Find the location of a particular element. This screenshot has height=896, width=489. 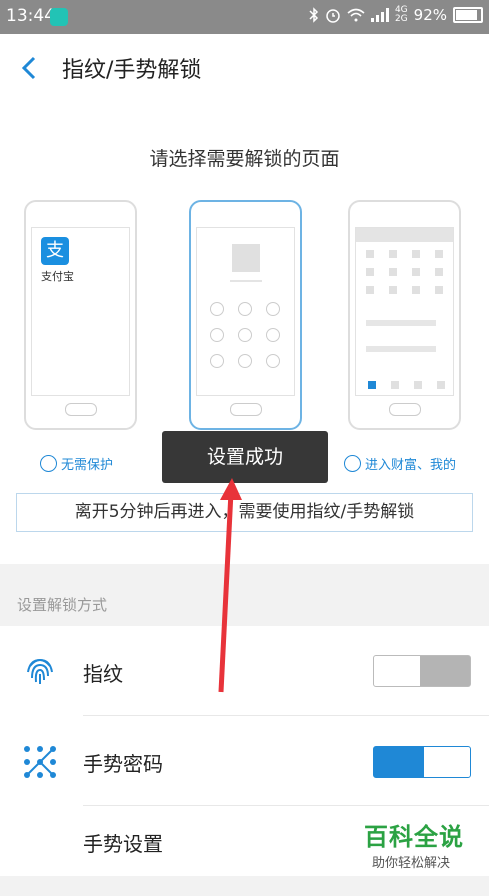

phone-option-none: 支 支付宝 is located at coordinates (80, 315).